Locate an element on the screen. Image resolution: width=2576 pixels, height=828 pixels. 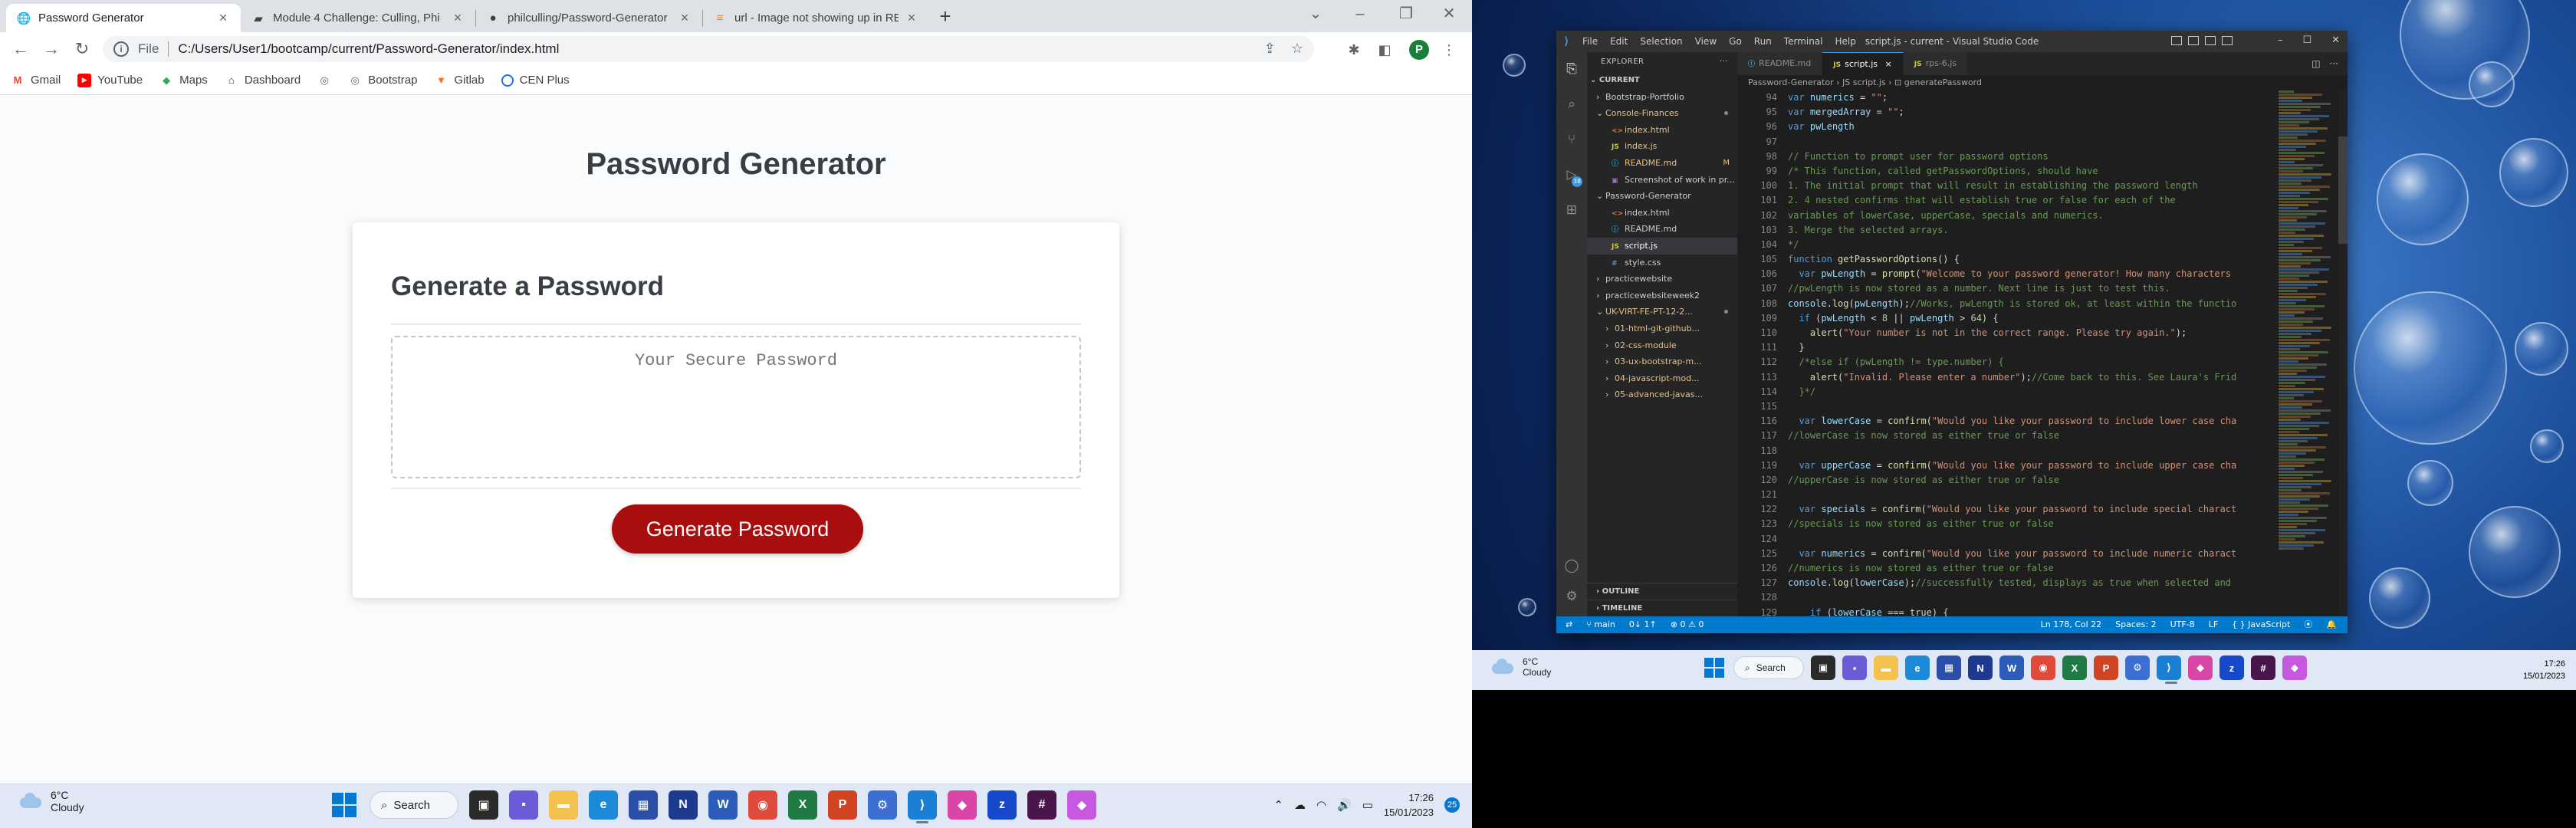
sync-indicator: 0↓ 1↑ is located at coordinates (1643, 625).